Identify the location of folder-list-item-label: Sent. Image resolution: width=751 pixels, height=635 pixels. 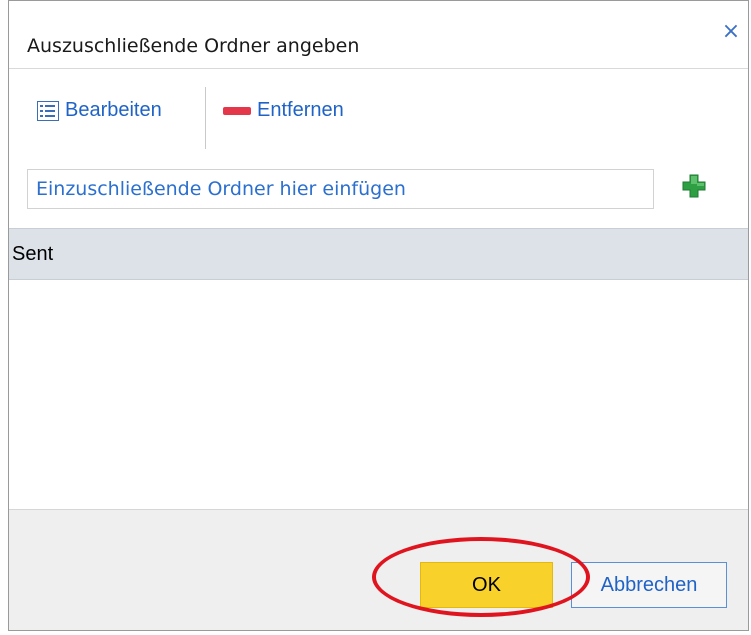
(33, 253).